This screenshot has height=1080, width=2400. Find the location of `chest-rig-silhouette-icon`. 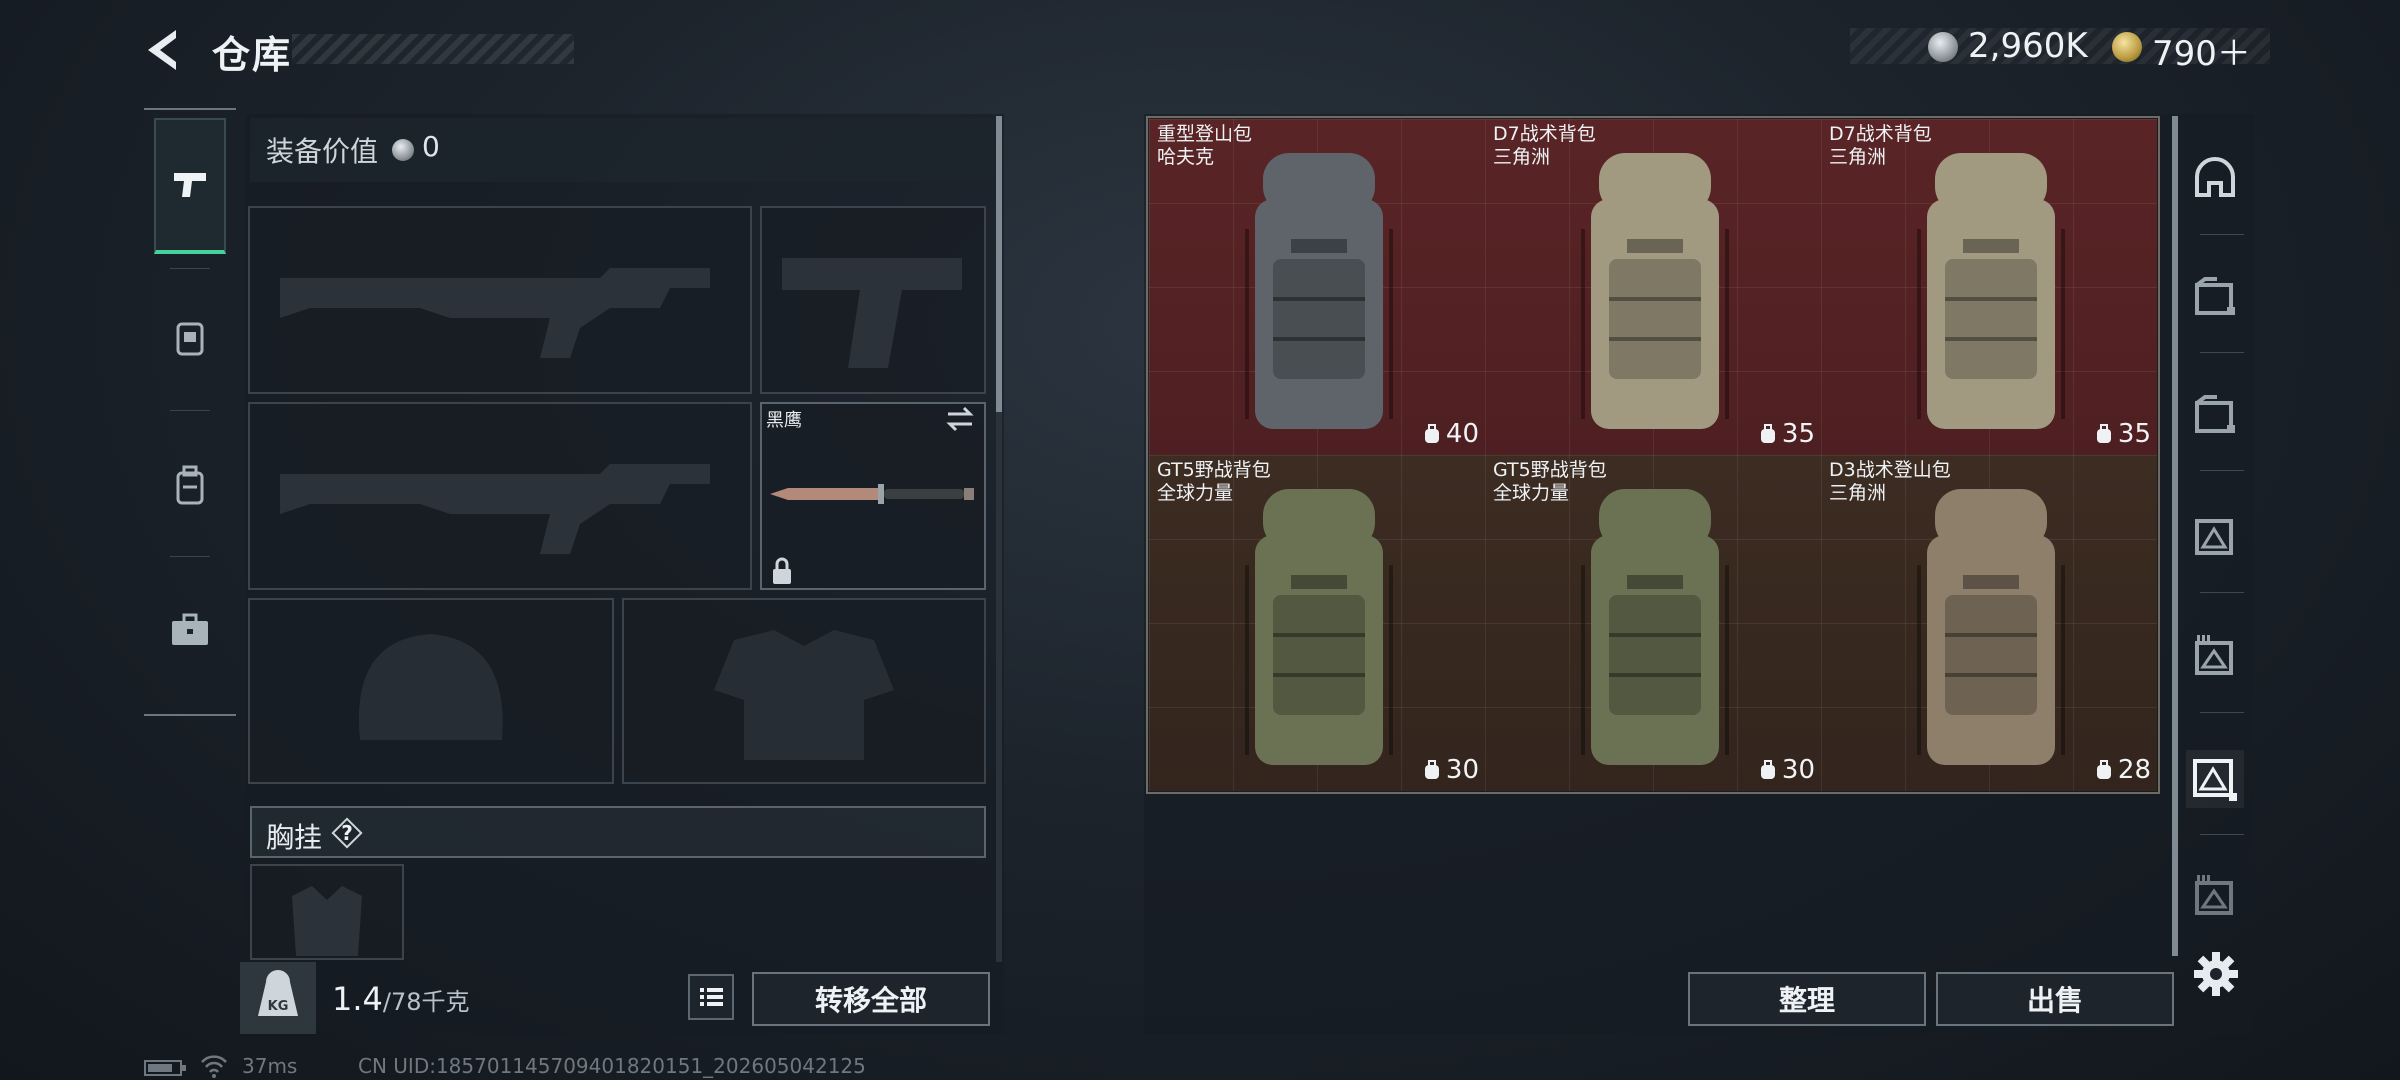

chest-rig-silhouette-icon is located at coordinates (327, 921).